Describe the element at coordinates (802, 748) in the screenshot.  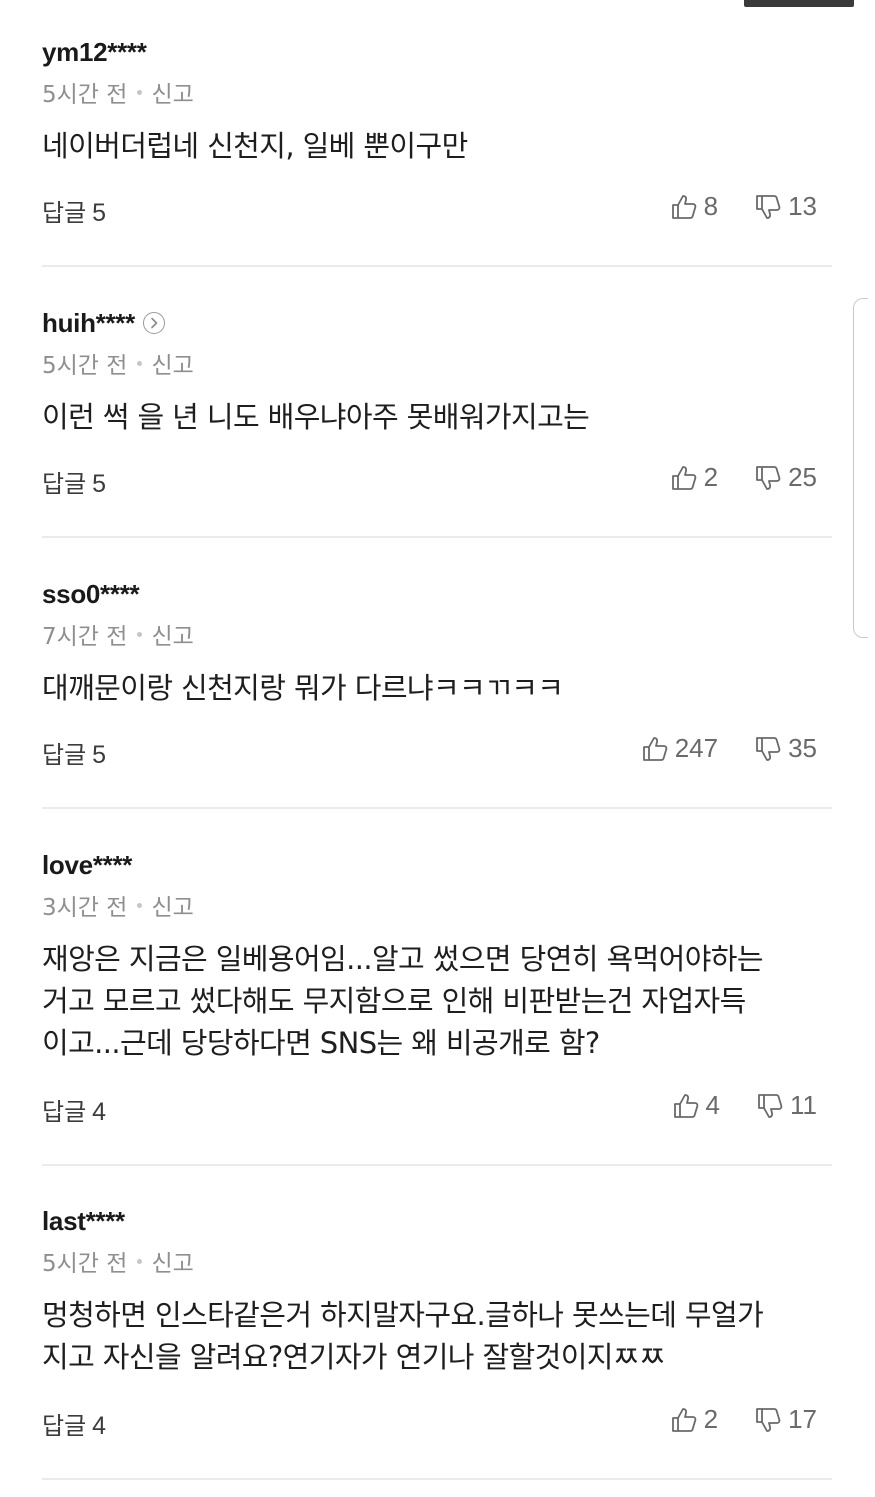
I see `dislike-count: 35` at that location.